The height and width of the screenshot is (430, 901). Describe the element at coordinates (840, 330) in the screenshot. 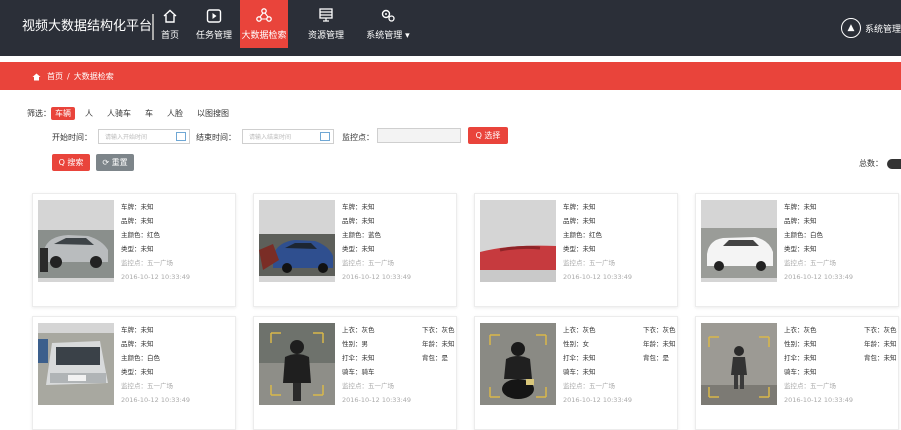

I see `result-row: 上衣：灰色 下衣：灰色` at that location.